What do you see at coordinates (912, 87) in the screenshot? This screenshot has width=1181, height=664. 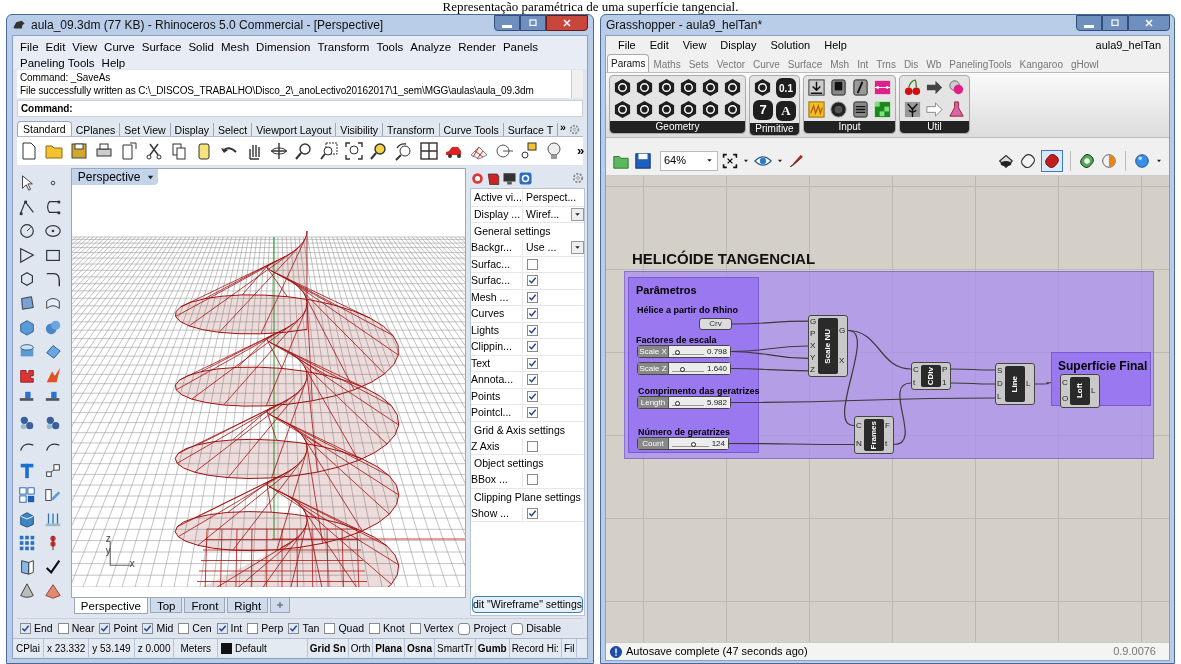 I see `cherries-icon` at bounding box center [912, 87].